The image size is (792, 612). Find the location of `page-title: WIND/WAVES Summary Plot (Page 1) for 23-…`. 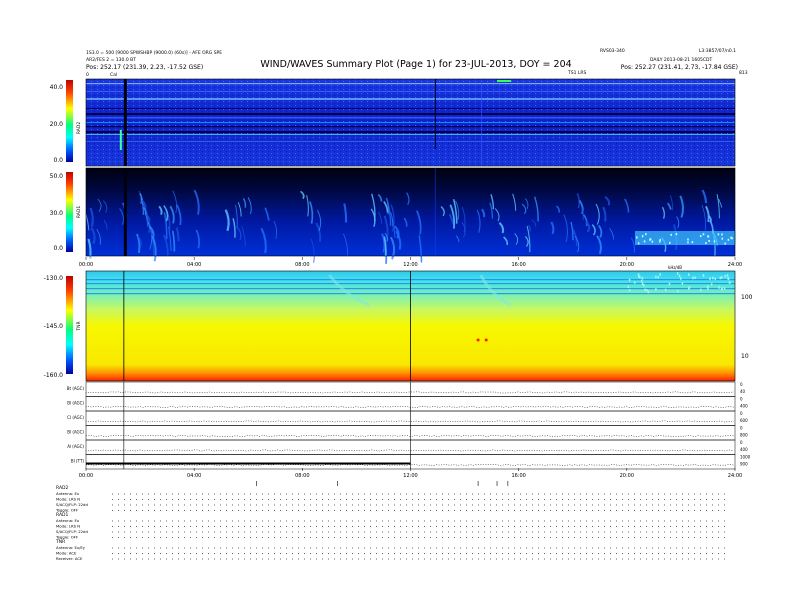

page-title: WIND/WAVES Summary Plot (Page 1) for 23-… is located at coordinates (415, 64).